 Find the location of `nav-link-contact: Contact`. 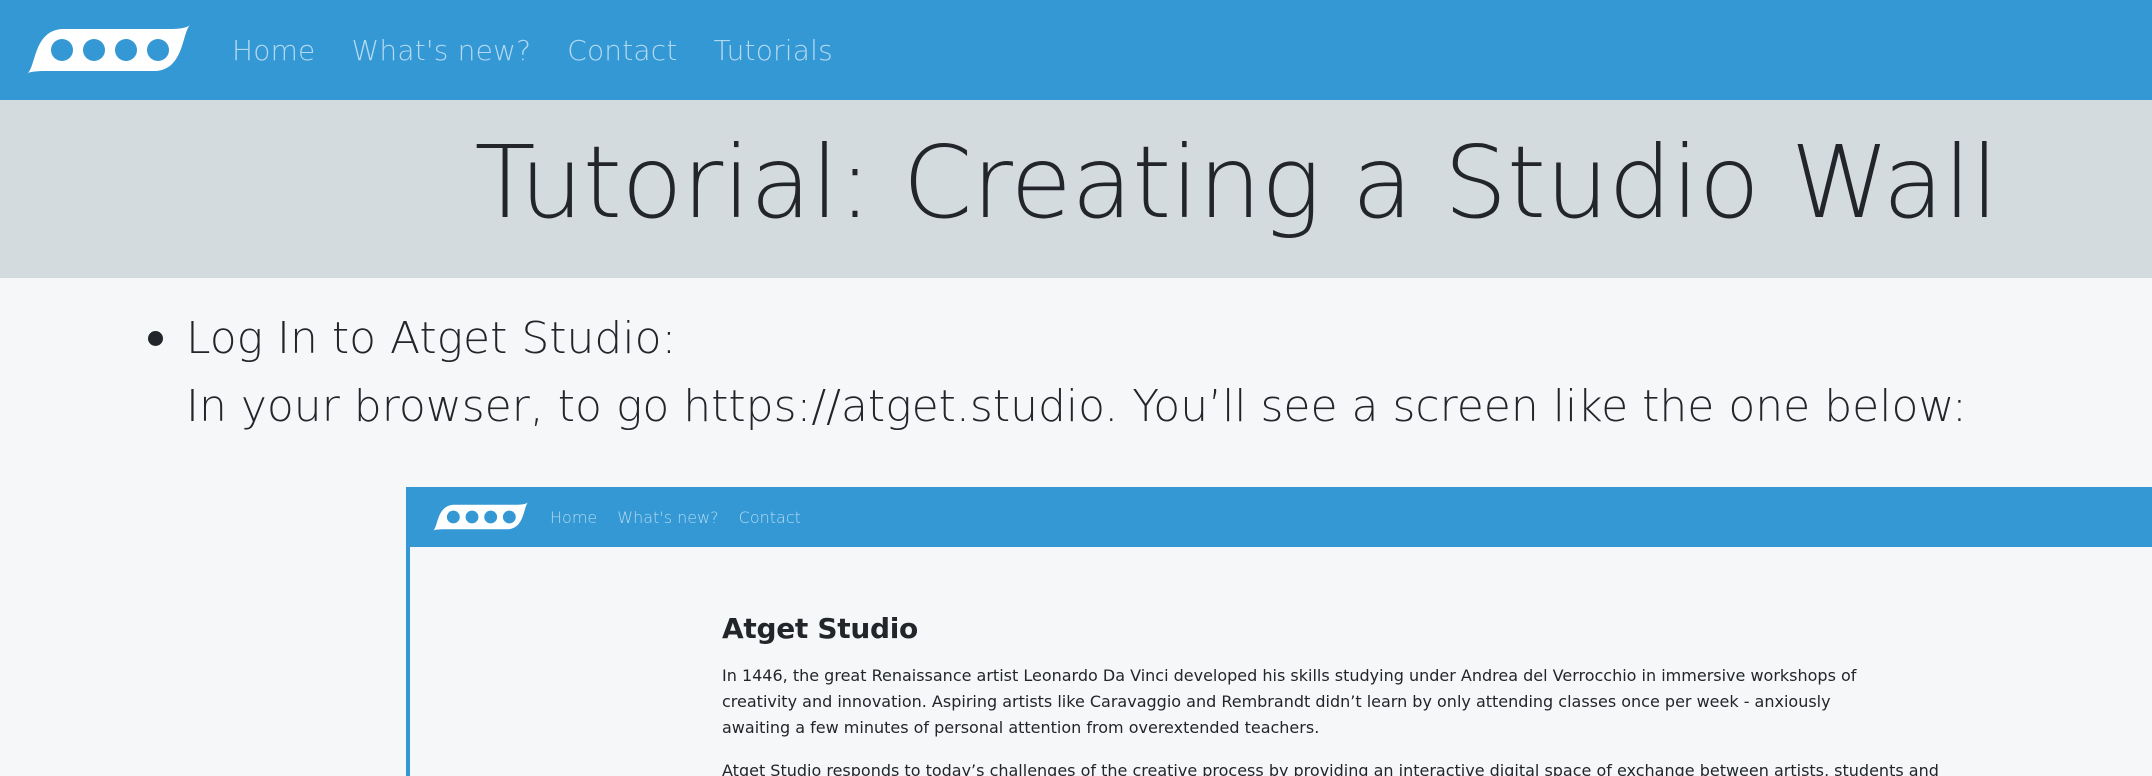

nav-link-contact: Contact is located at coordinates (622, 50).